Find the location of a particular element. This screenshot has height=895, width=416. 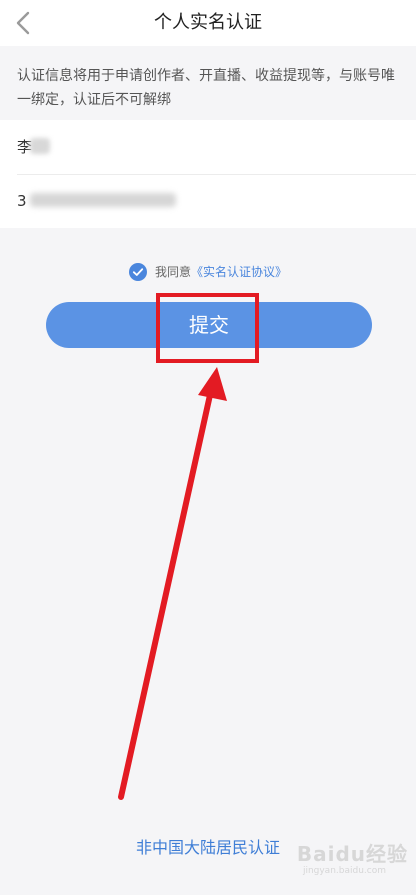

form-card: 李 3 is located at coordinates (208, 174).